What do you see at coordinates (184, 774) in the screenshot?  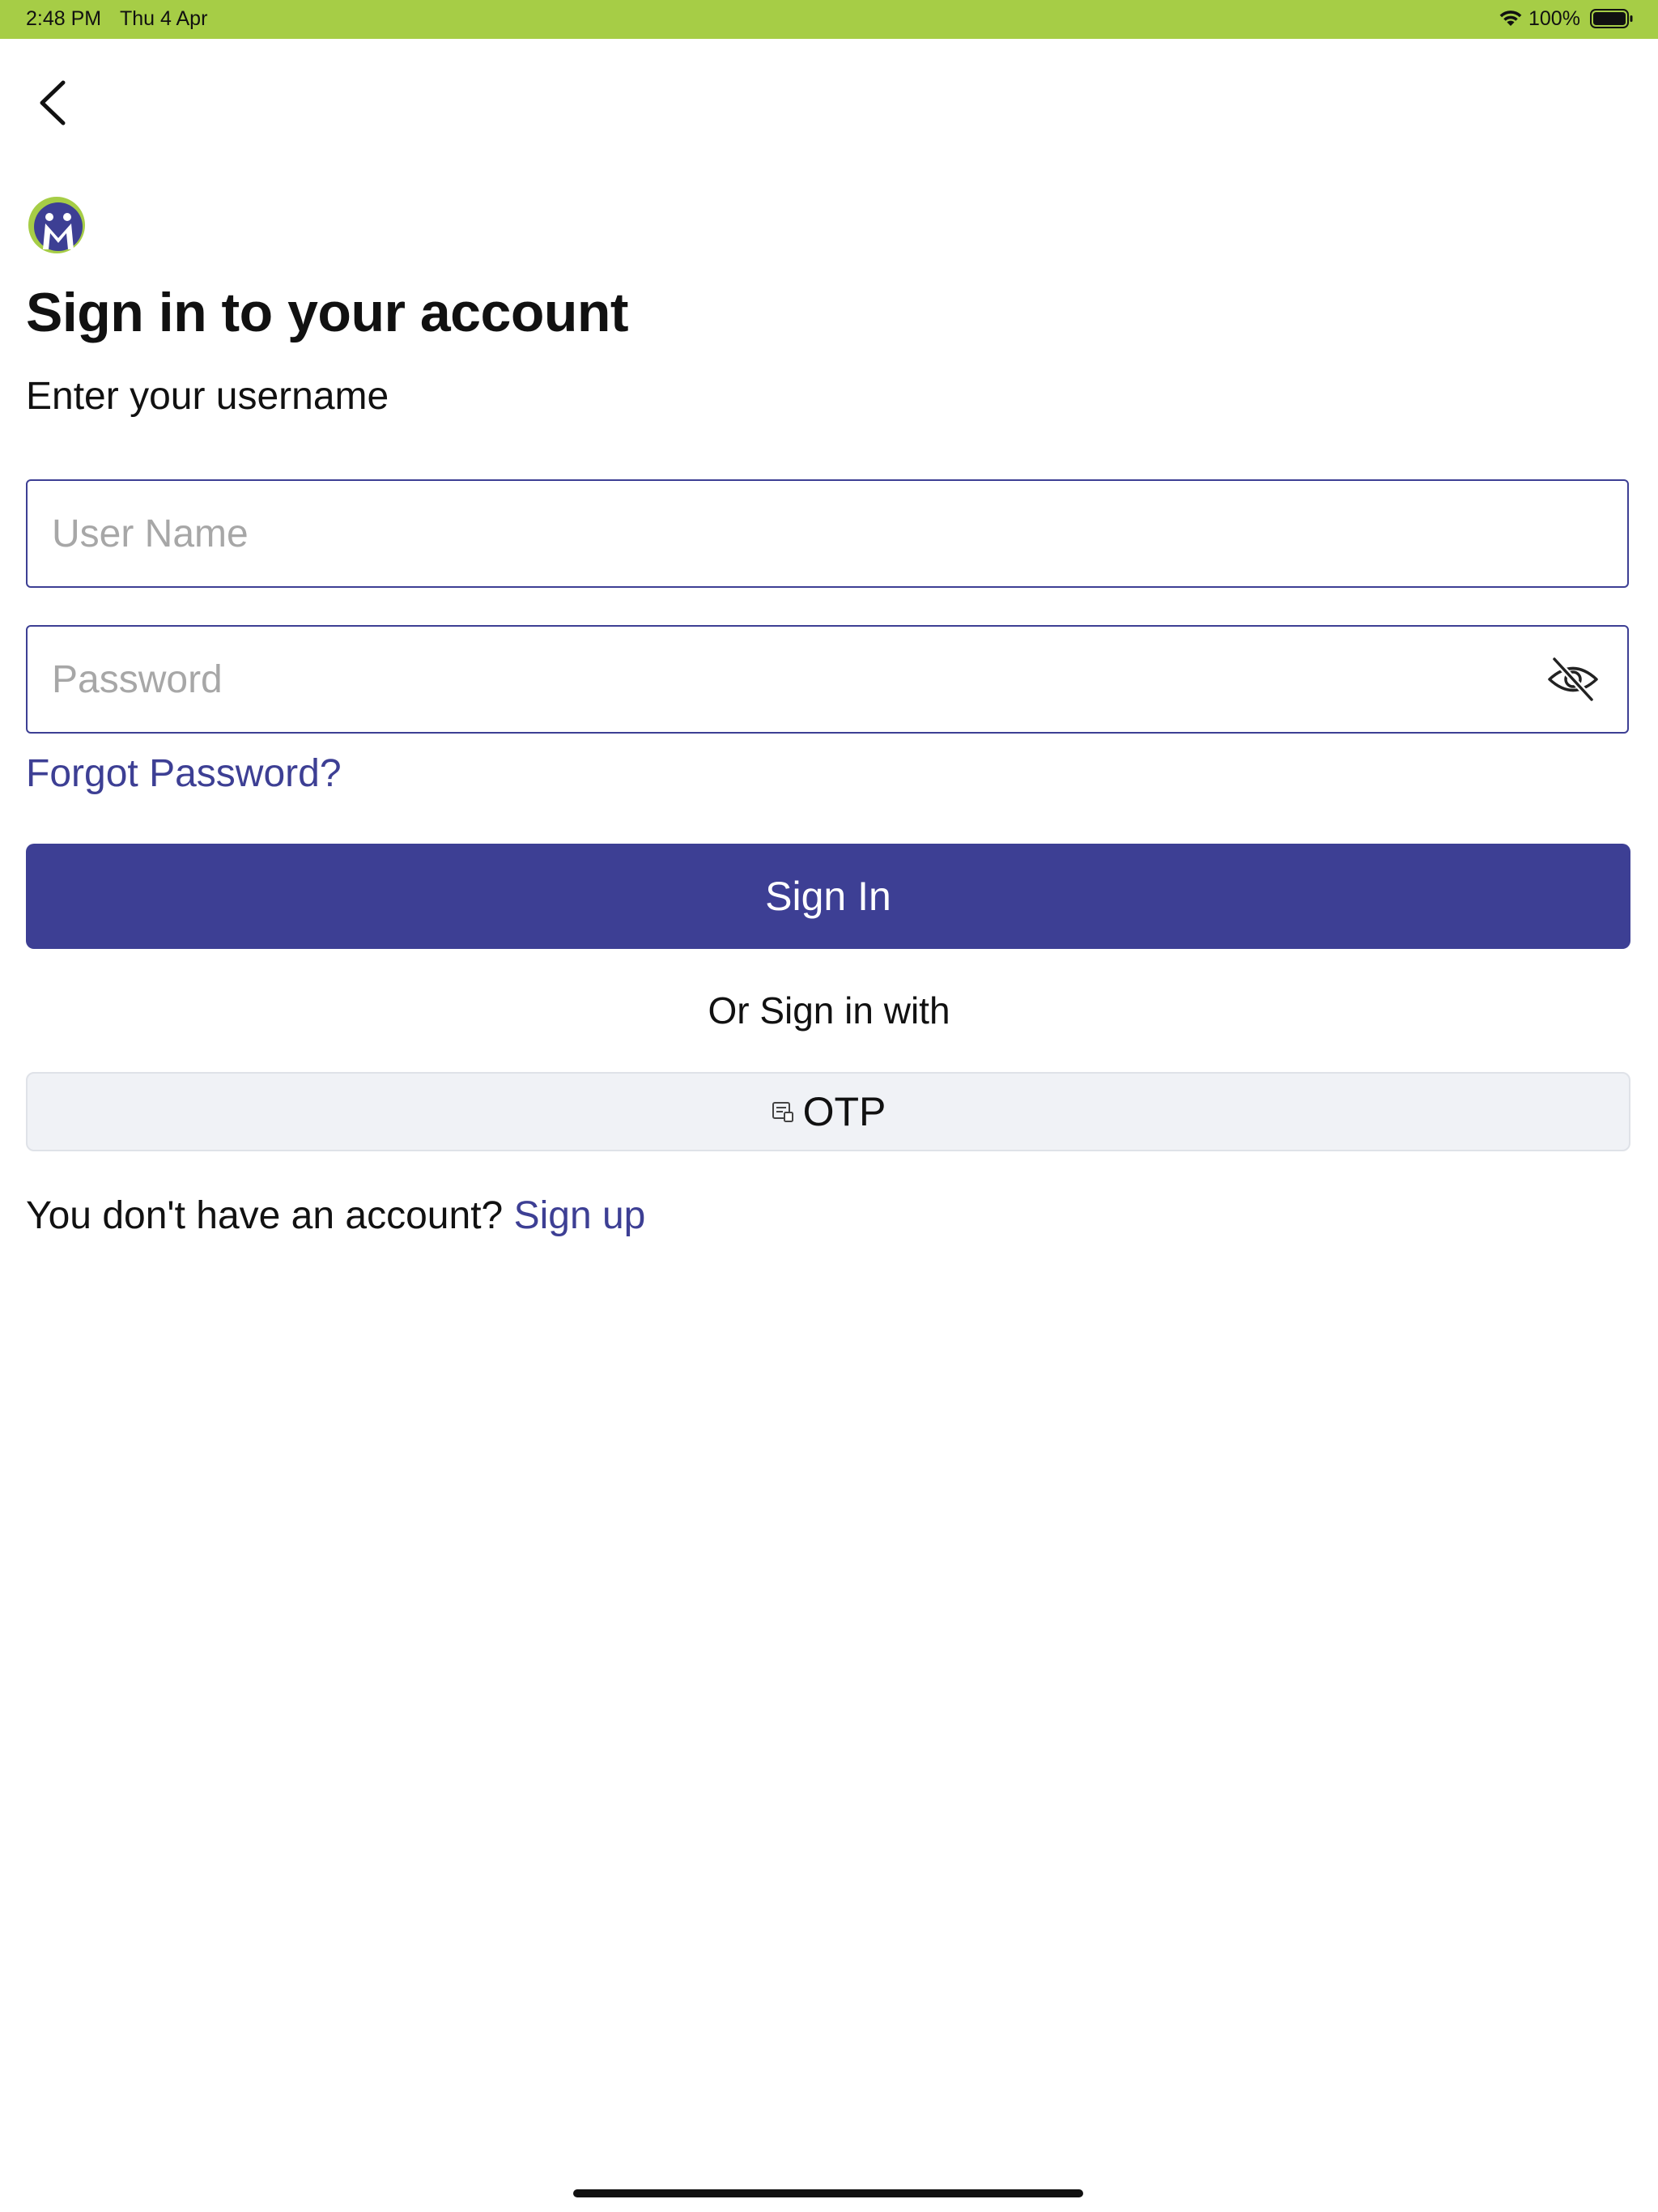 I see `forgot-password-link: Forgot Password?` at bounding box center [184, 774].